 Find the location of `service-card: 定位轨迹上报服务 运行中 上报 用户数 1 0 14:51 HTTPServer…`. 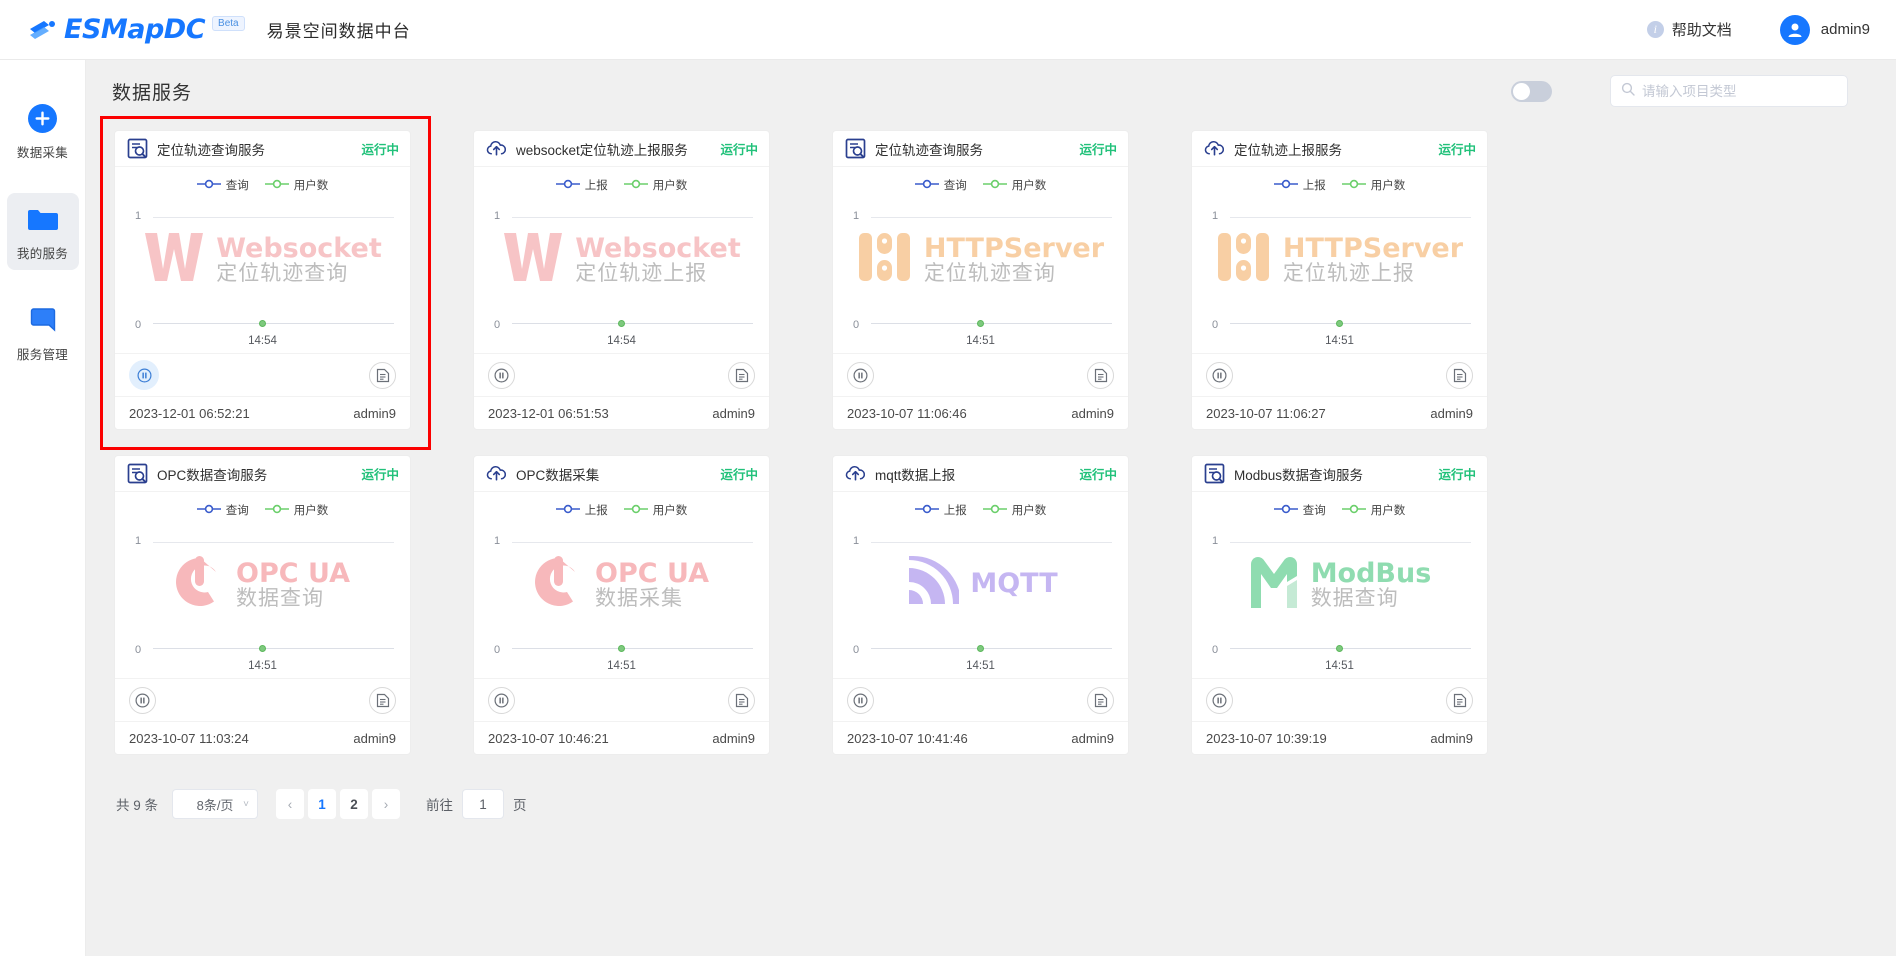

service-card: 定位轨迹上报服务 运行中 上报 用户数 1 0 14:51 HTTPServer… is located at coordinates (1339, 280).